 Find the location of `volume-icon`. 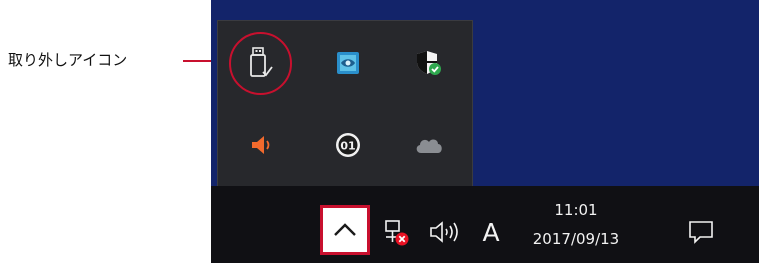

volume-icon is located at coordinates (444, 232).